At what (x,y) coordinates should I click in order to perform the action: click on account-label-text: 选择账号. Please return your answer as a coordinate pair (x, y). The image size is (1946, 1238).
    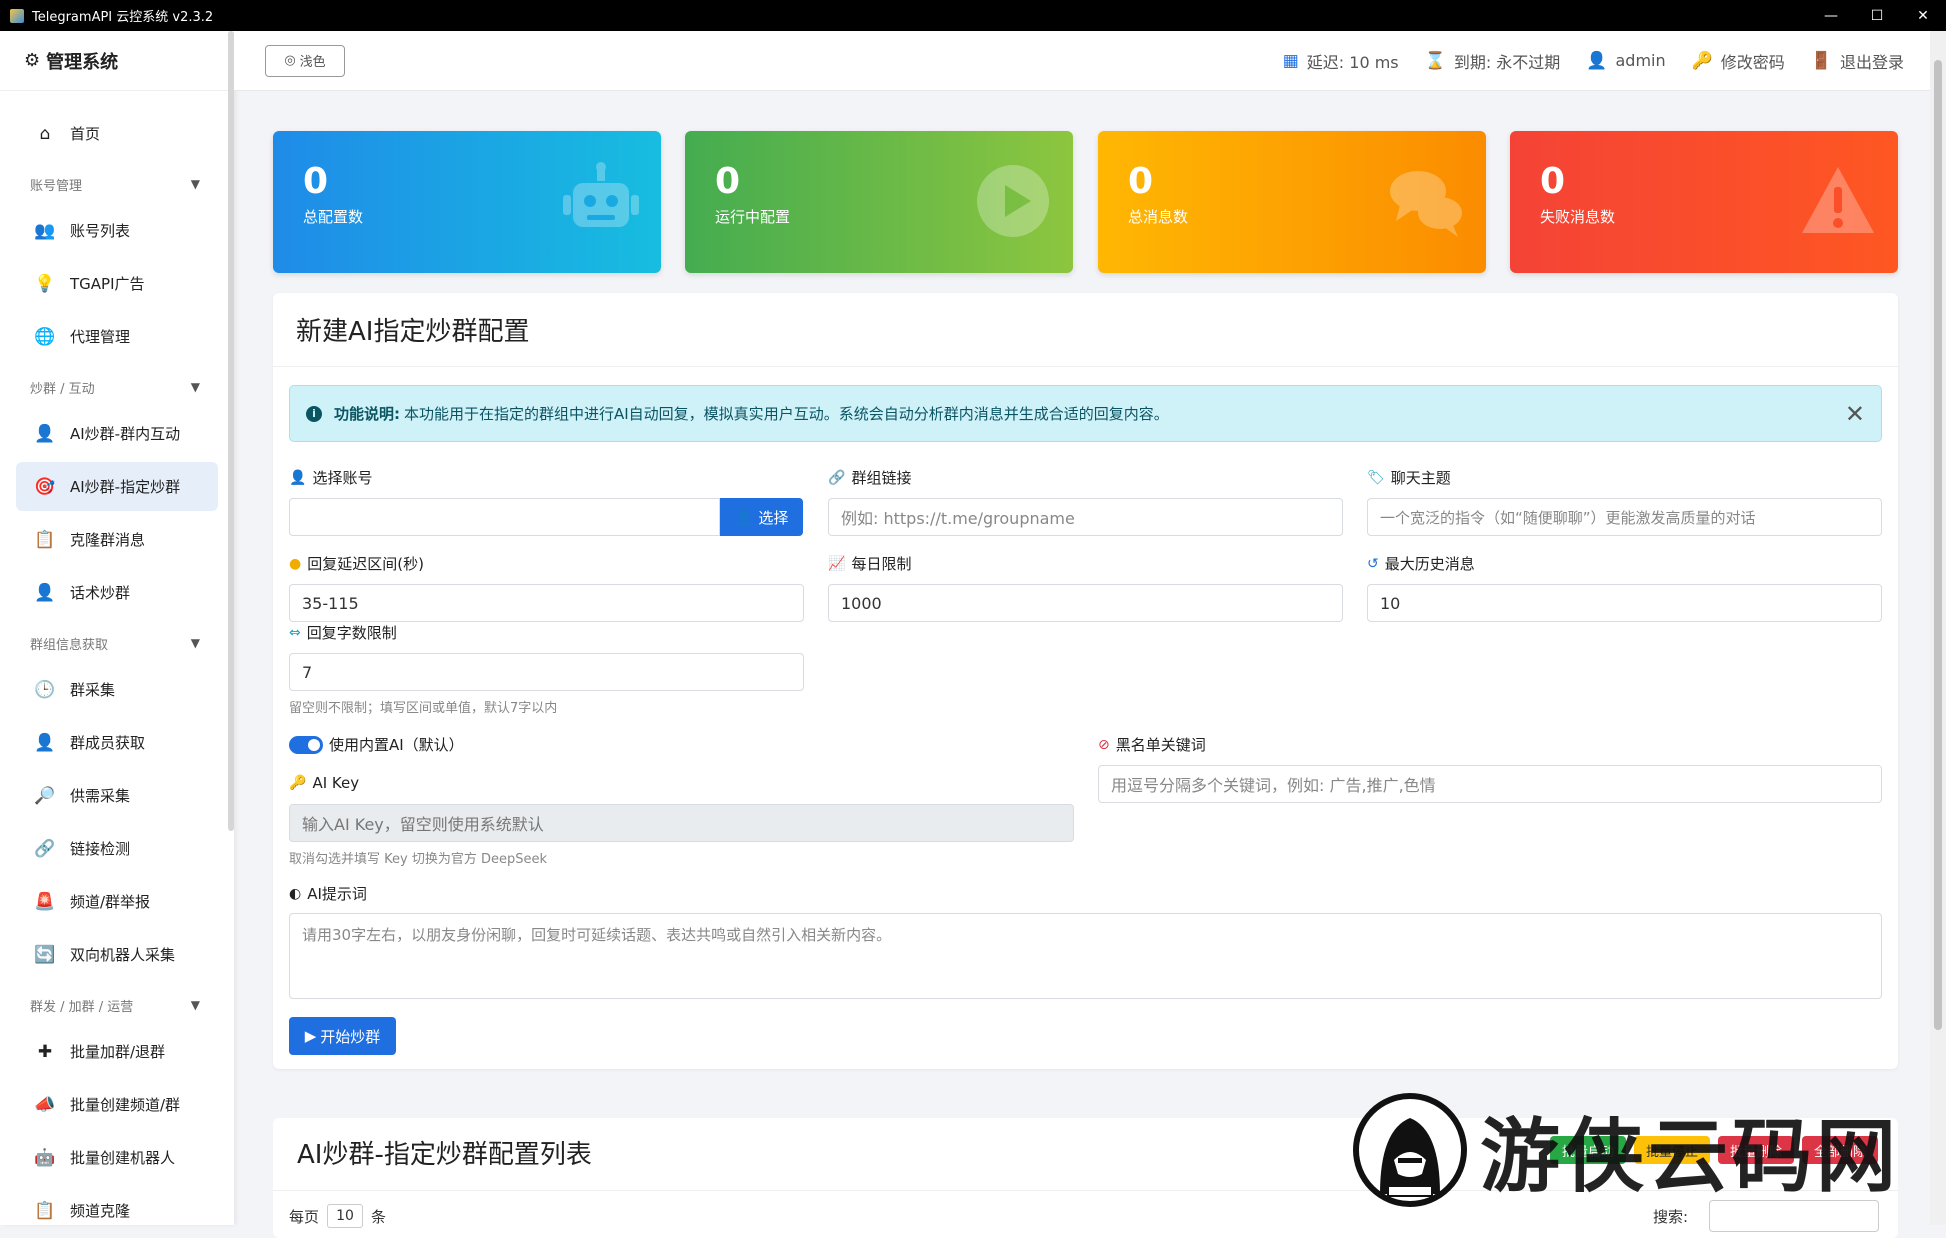
    Looking at the image, I should click on (342, 478).